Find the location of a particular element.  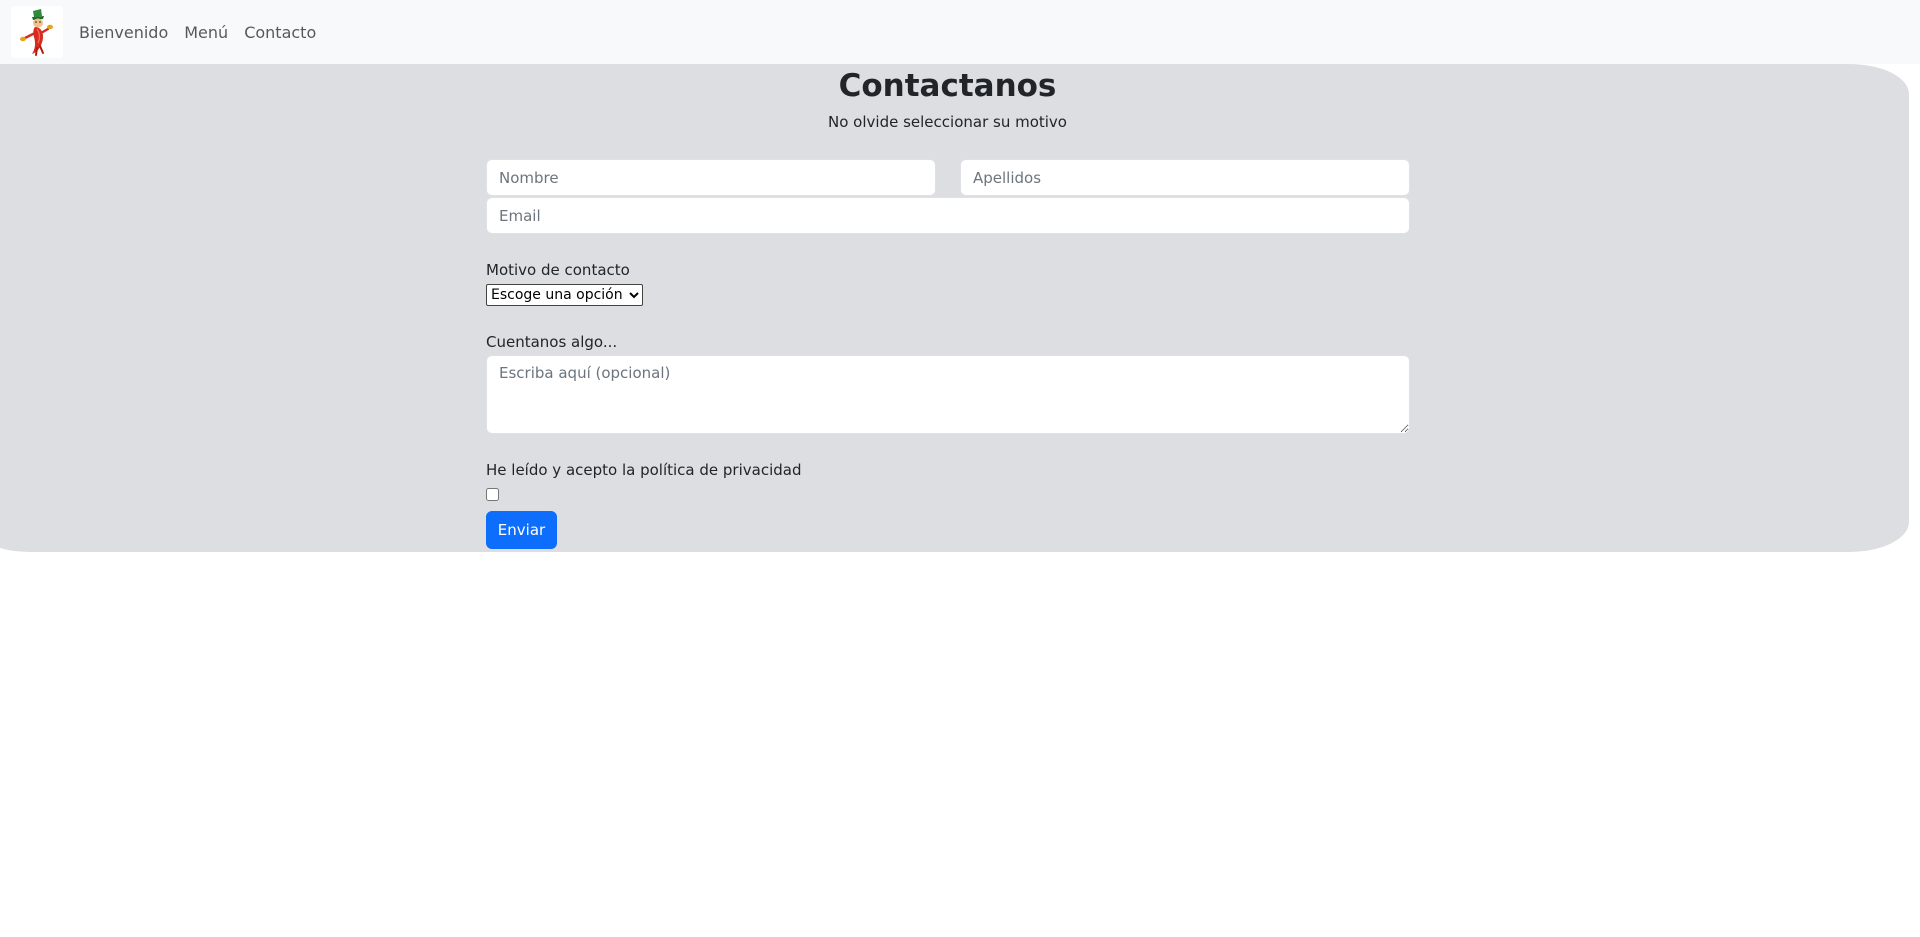

reason-select: Escoge una opción is located at coordinates (564, 295).